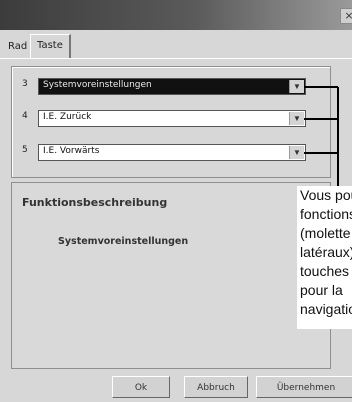 The image size is (352, 402). What do you see at coordinates (321, 290) in the screenshot?
I see `callout-line: pour la` at bounding box center [321, 290].